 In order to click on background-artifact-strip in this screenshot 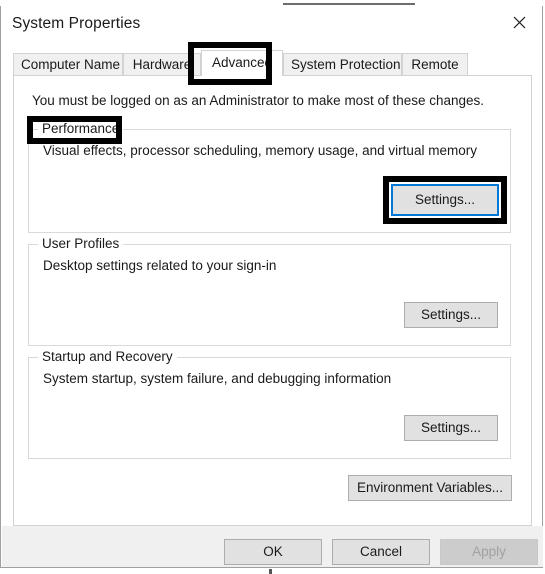, I will do `click(349, 4)`.